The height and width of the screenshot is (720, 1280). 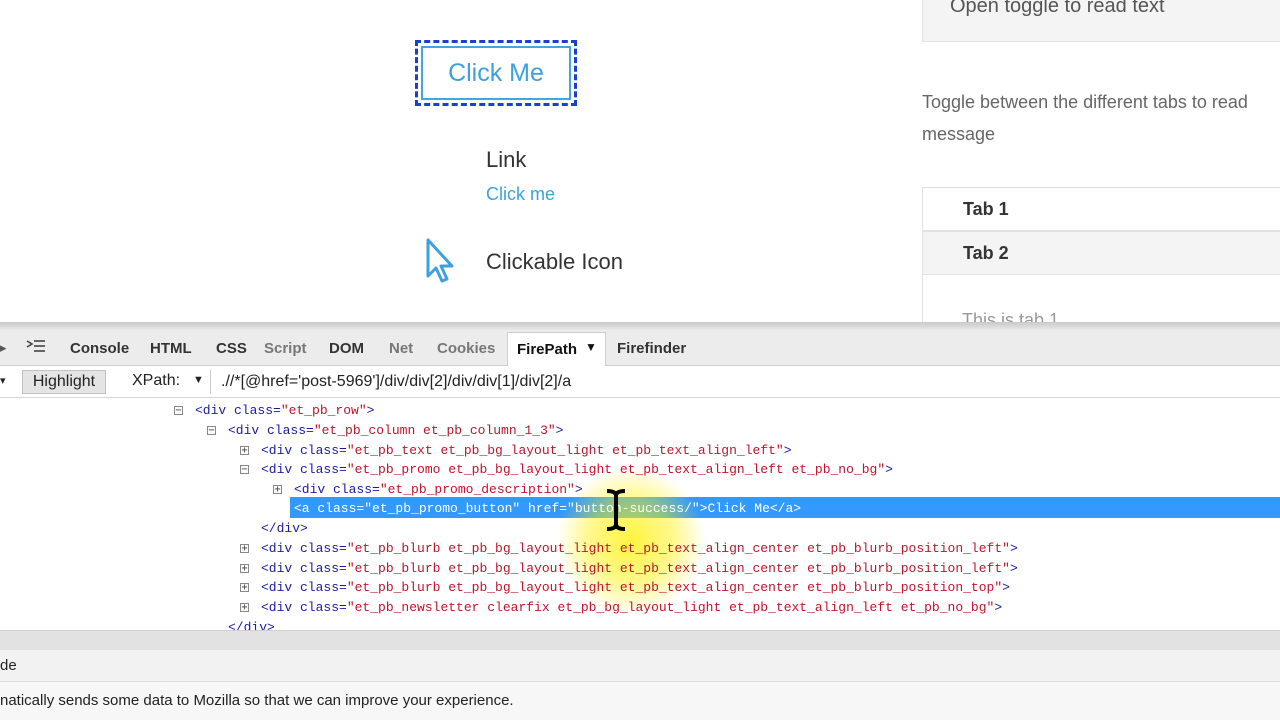 I want to click on xpath-selector-label: XPath:, so click(x=156, y=381).